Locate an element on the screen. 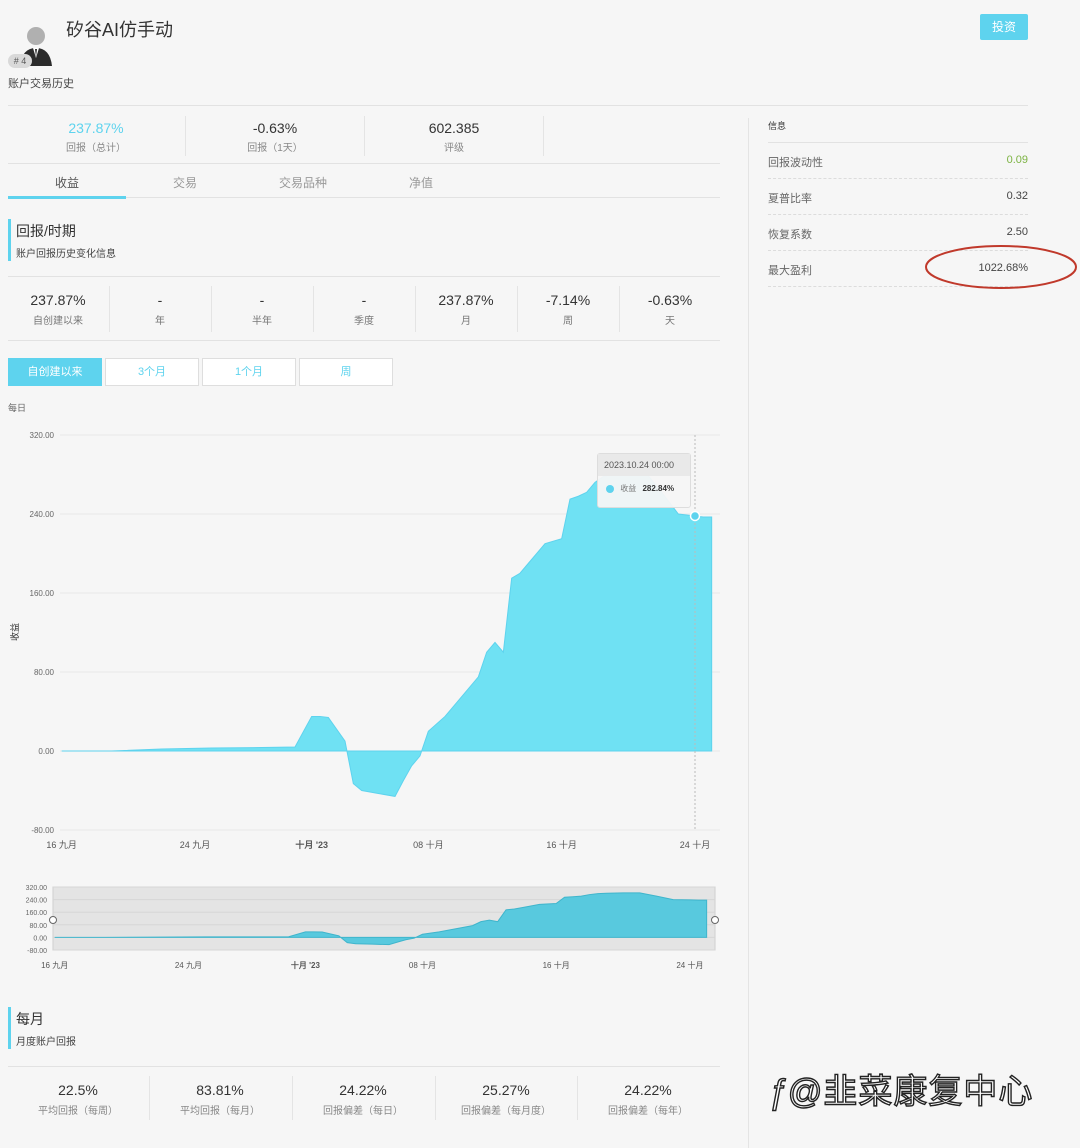  monthly-dev-yearly: 24.22% 回报偏差（每年） is located at coordinates (648, 1099).